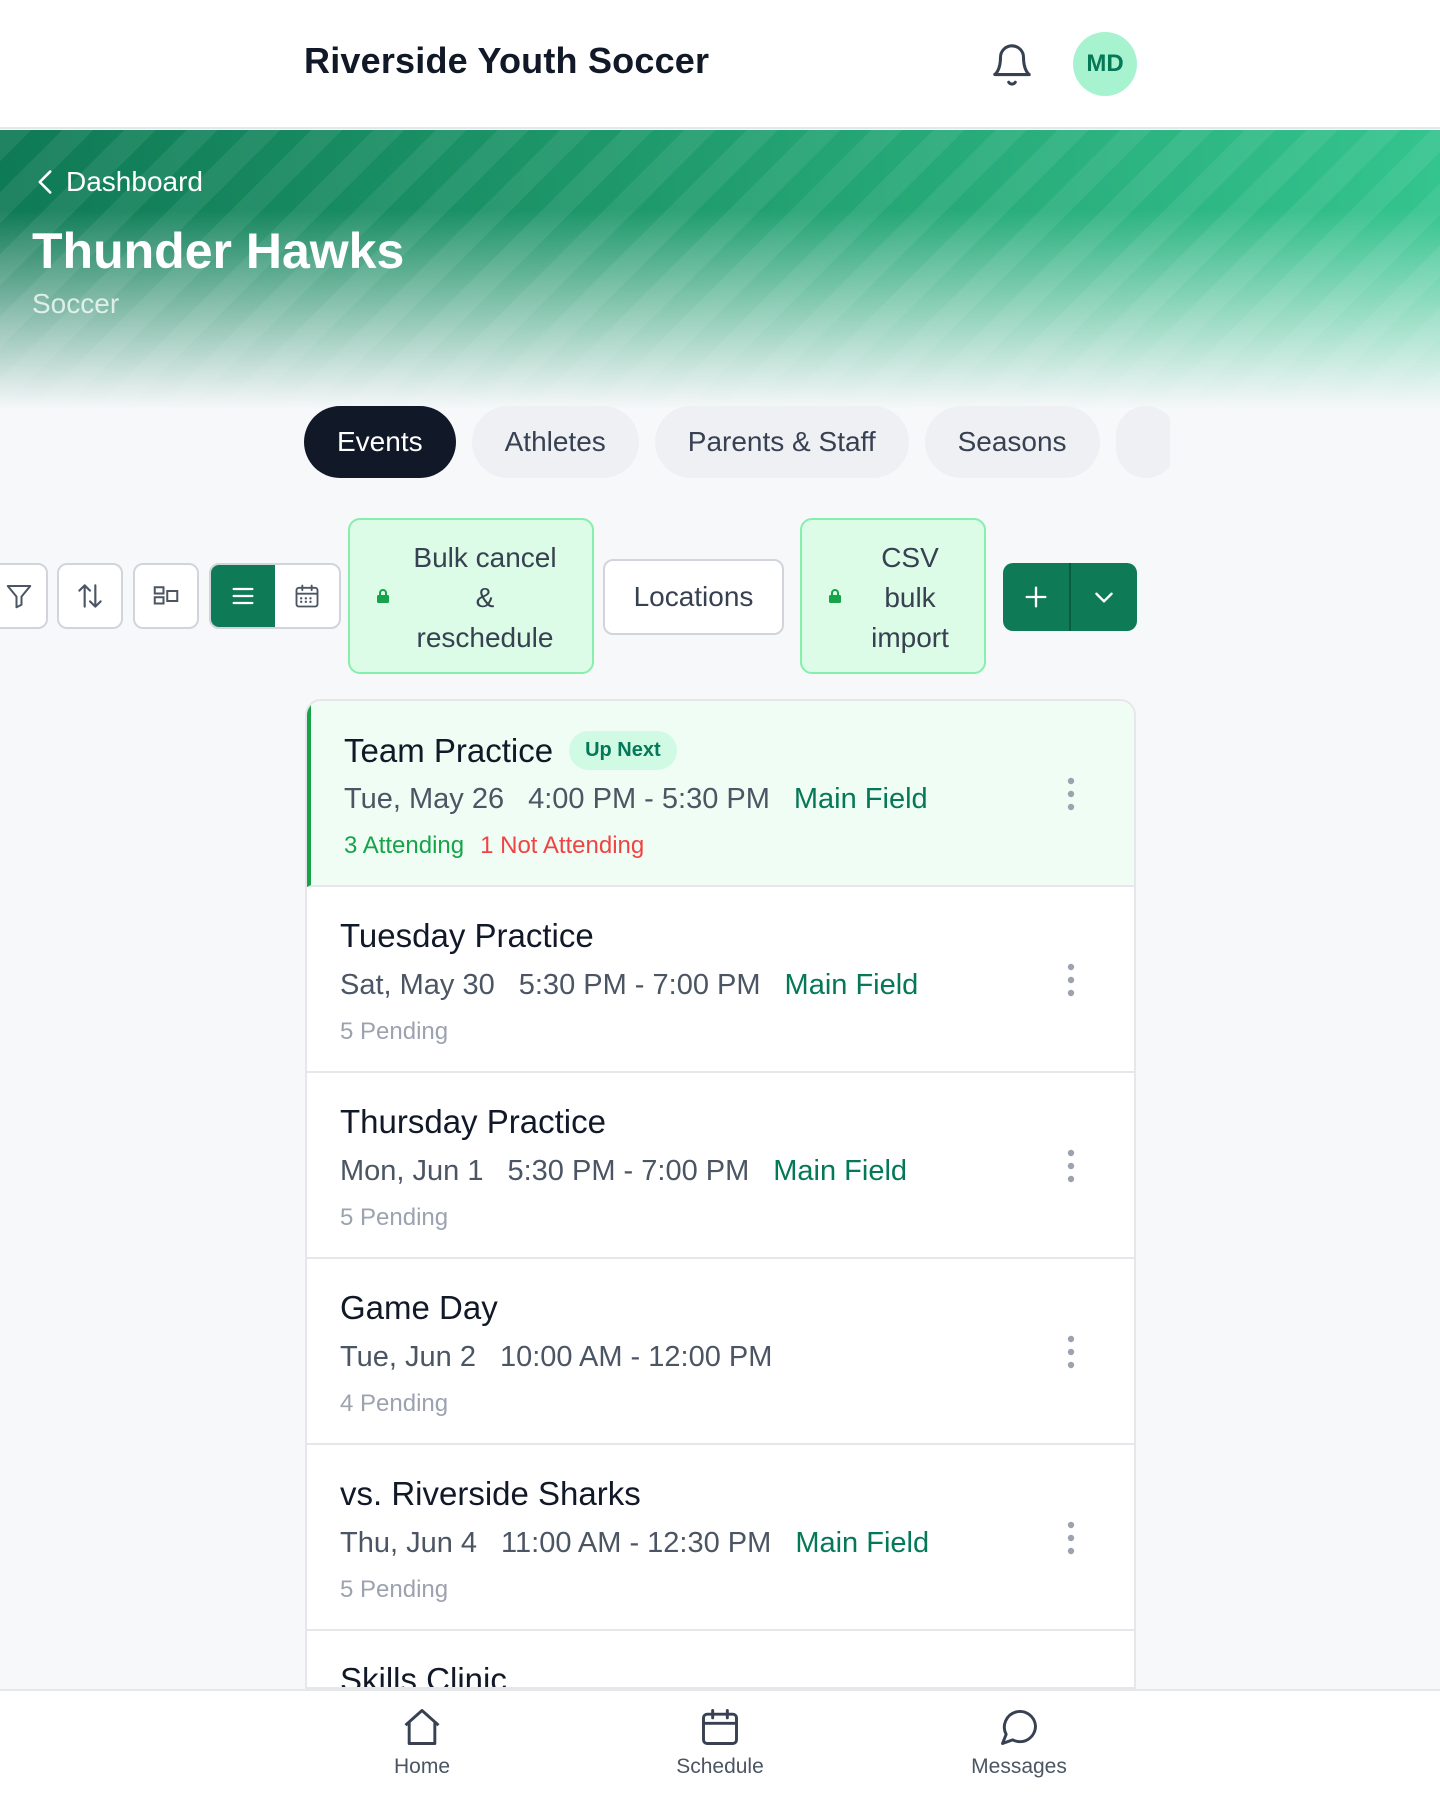 The height and width of the screenshot is (1800, 1440). Describe the element at coordinates (1142, 442) in the screenshot. I see `tab-overflow` at that location.